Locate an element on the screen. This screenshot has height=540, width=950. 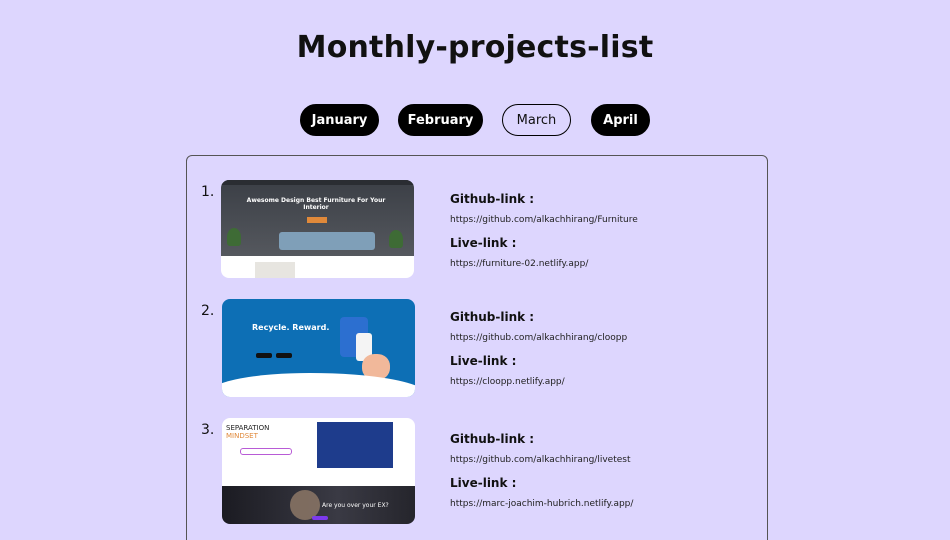
project-number: 2. is located at coordinates (208, 311).